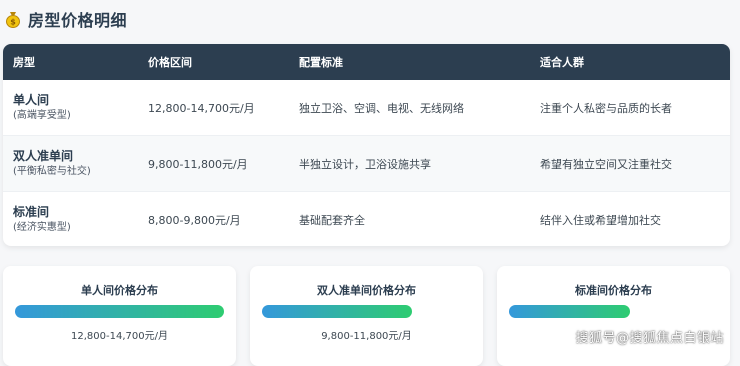  What do you see at coordinates (366, 62) in the screenshot?
I see `table-header-row: 房型 价格区间 配置标准 适合人群` at bounding box center [366, 62].